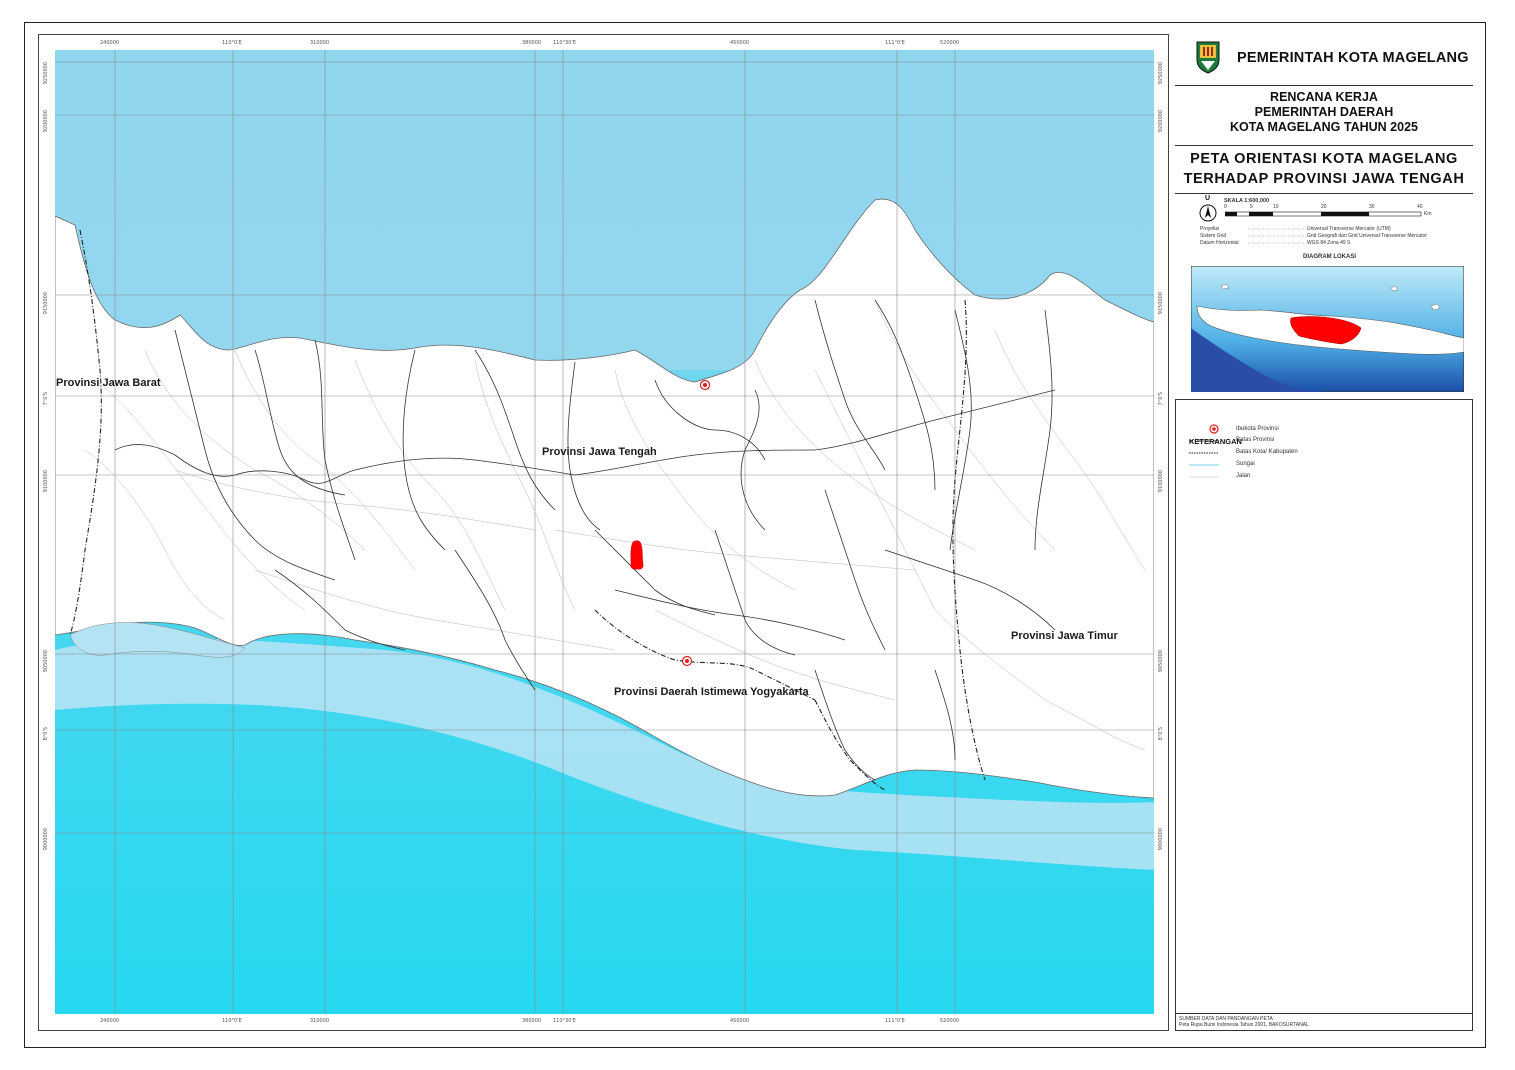 The height and width of the screenshot is (1070, 1515). Describe the element at coordinates (711, 692) in the screenshot. I see `label-diy: Provinsi Daerah Istimewa Yogyakarta` at that location.